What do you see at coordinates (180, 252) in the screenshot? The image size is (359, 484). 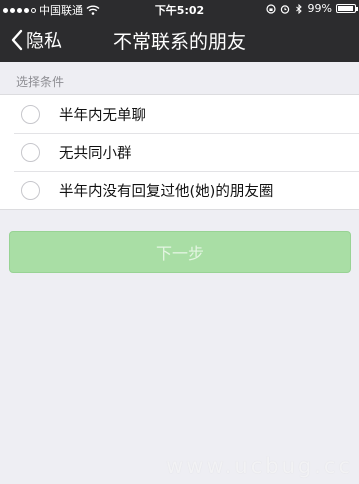 I see `next-step-button: 下一步` at bounding box center [180, 252].